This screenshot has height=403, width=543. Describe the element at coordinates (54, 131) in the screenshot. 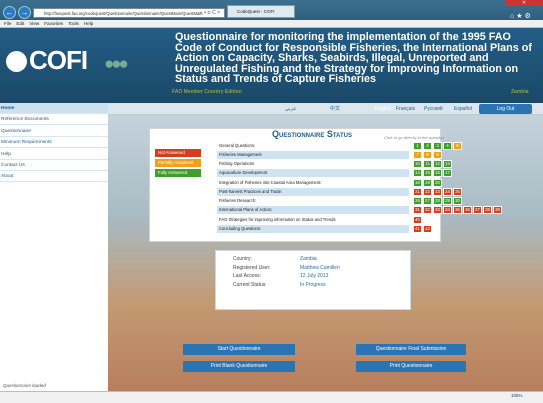

I see `sidebar-item-questionnaire: Questionnaire` at that location.